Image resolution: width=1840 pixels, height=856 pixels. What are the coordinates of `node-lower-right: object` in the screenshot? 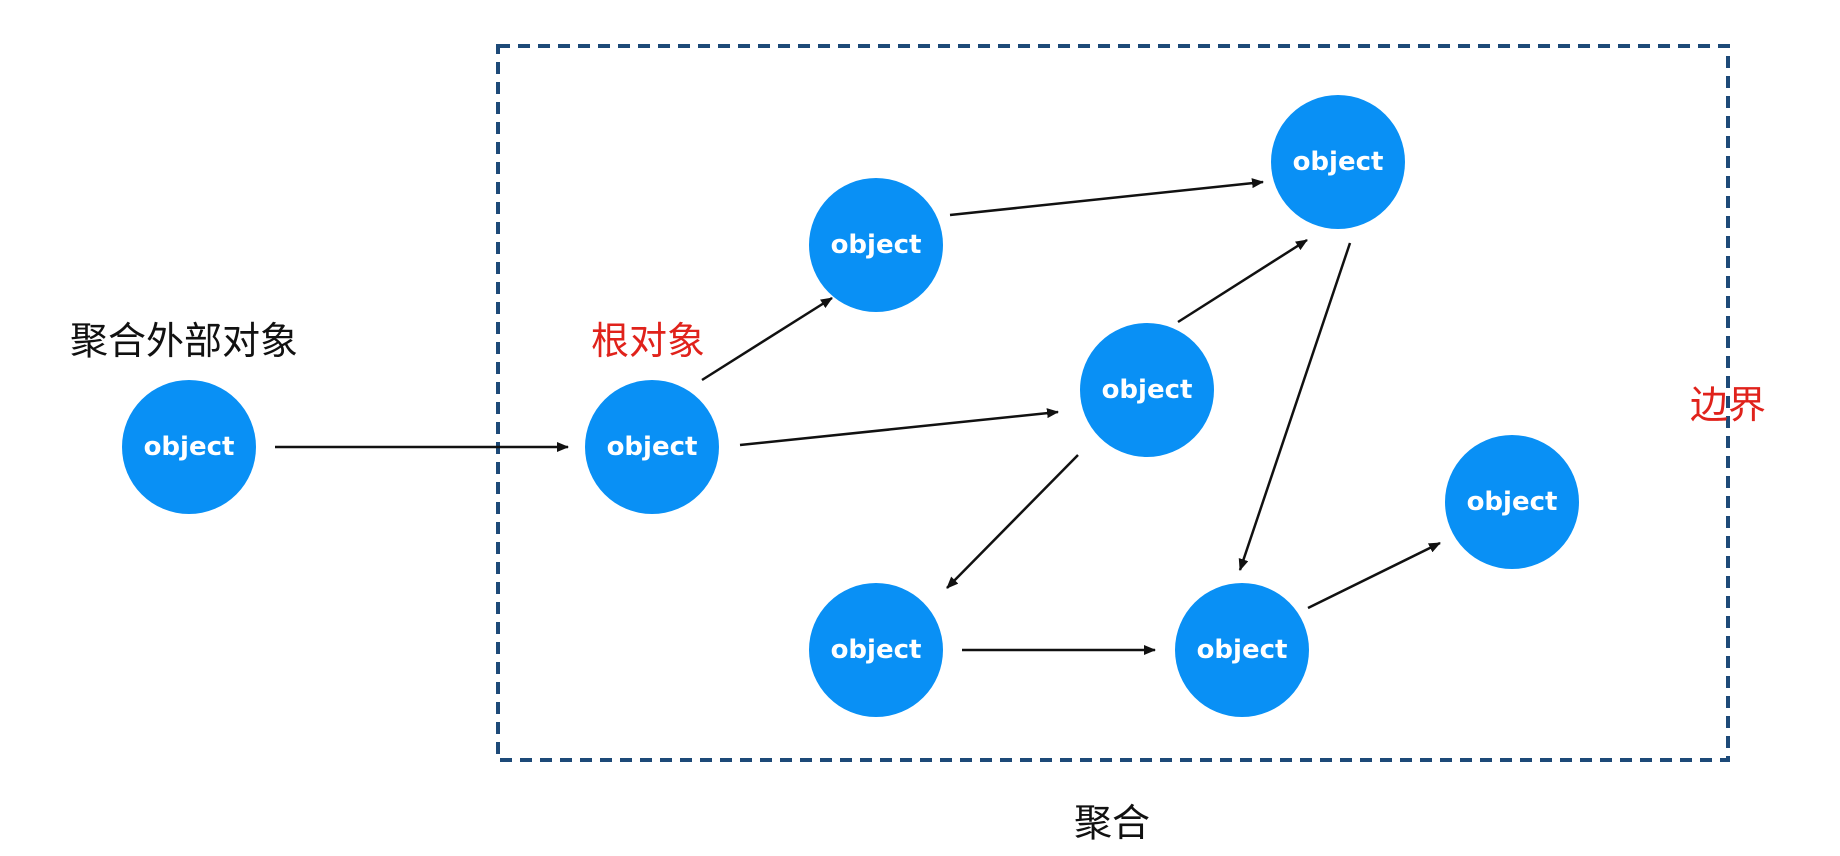 It's located at (1512, 502).